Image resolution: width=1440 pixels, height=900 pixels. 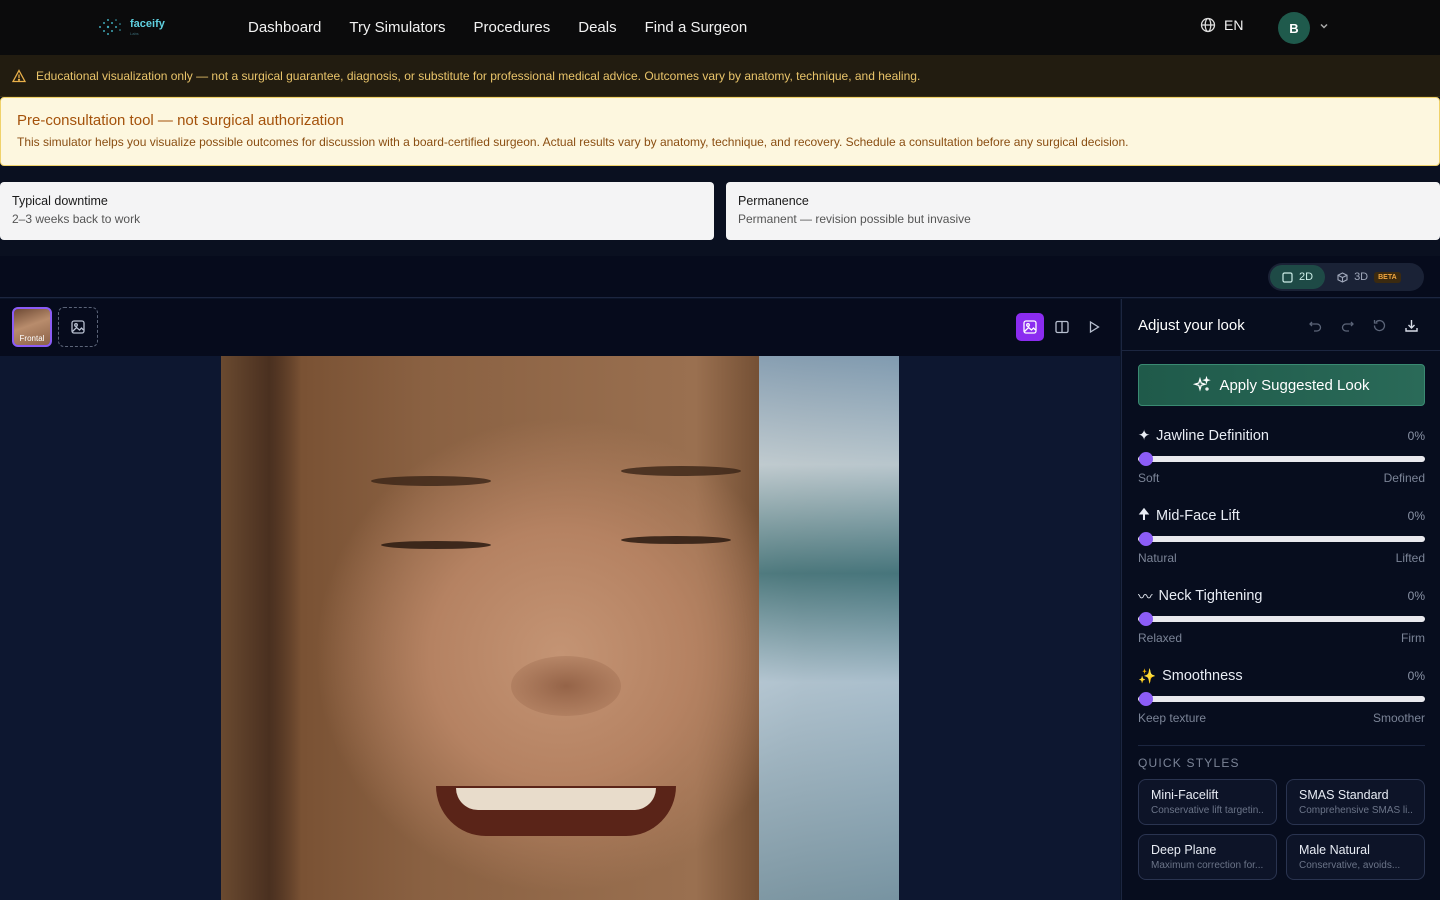 What do you see at coordinates (681, 471) in the screenshot?
I see `right-brow` at bounding box center [681, 471].